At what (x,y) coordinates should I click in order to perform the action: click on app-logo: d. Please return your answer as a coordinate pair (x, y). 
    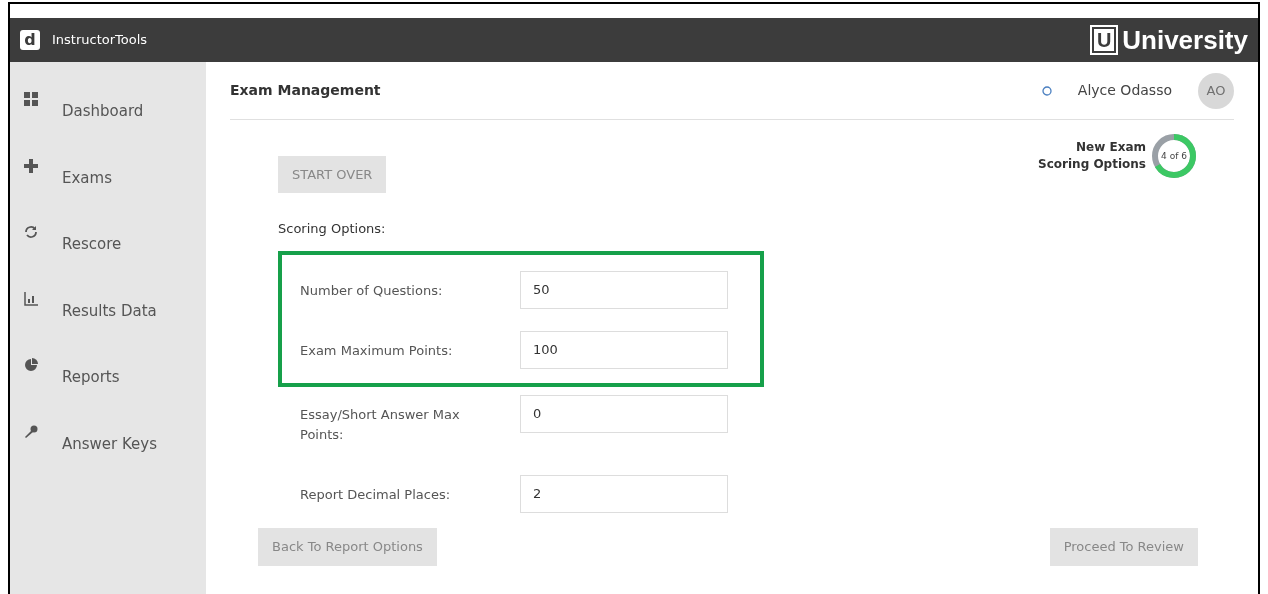
    Looking at the image, I should click on (30, 40).